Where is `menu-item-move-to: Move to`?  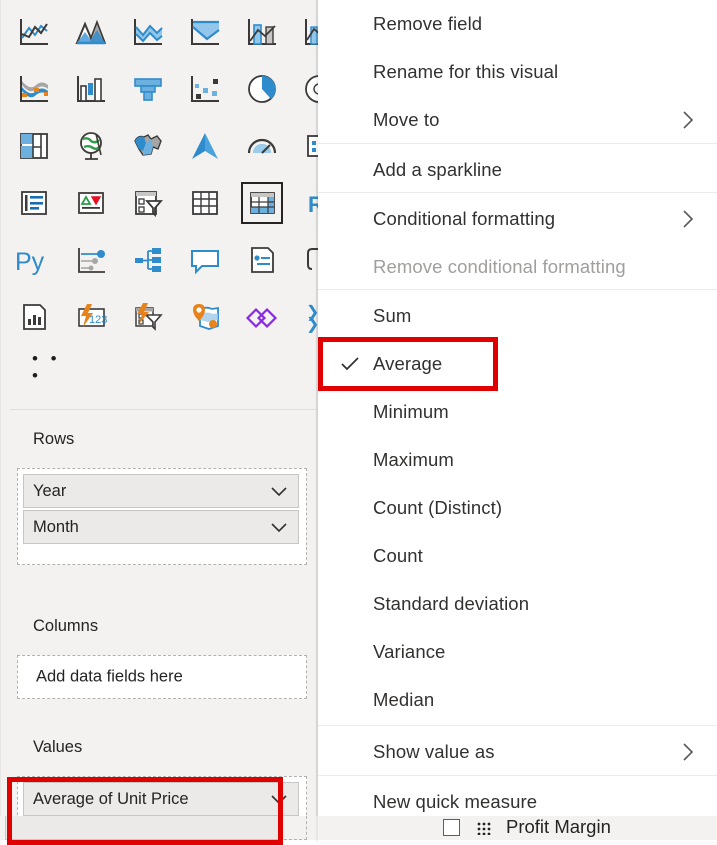
menu-item-move-to: Move to is located at coordinates (517, 120).